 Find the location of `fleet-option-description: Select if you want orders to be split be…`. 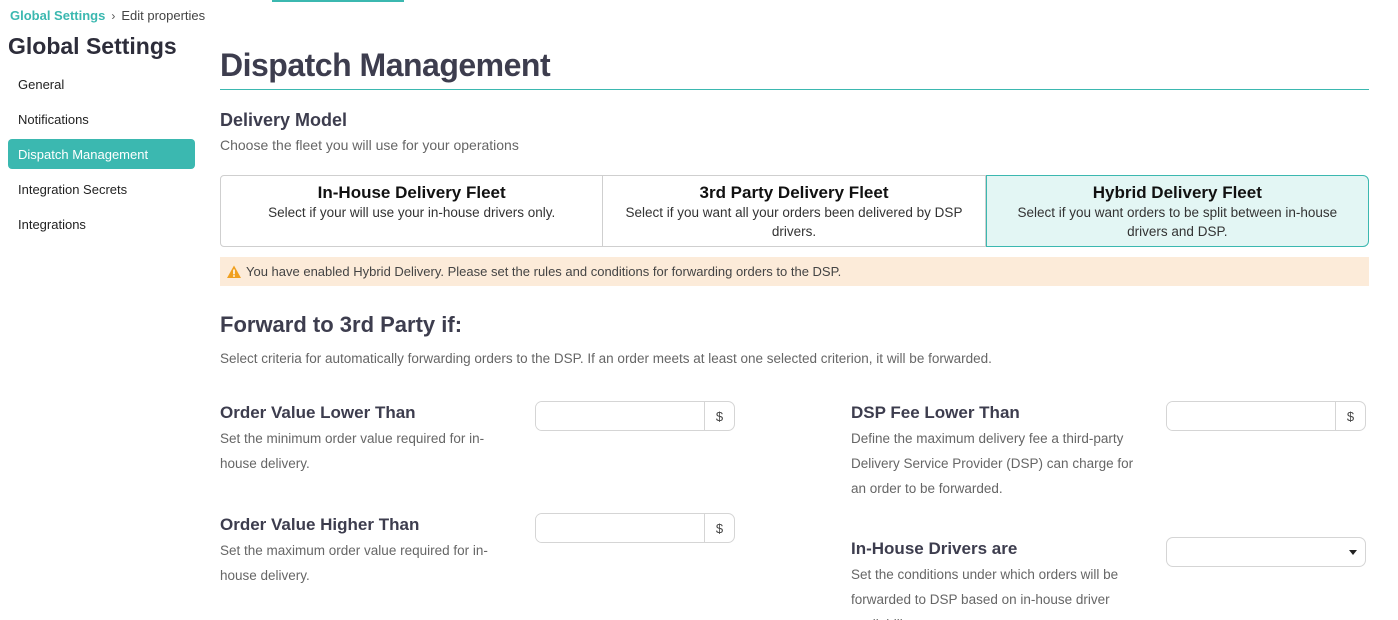

fleet-option-description: Select if you want orders to be split be… is located at coordinates (1177, 222).